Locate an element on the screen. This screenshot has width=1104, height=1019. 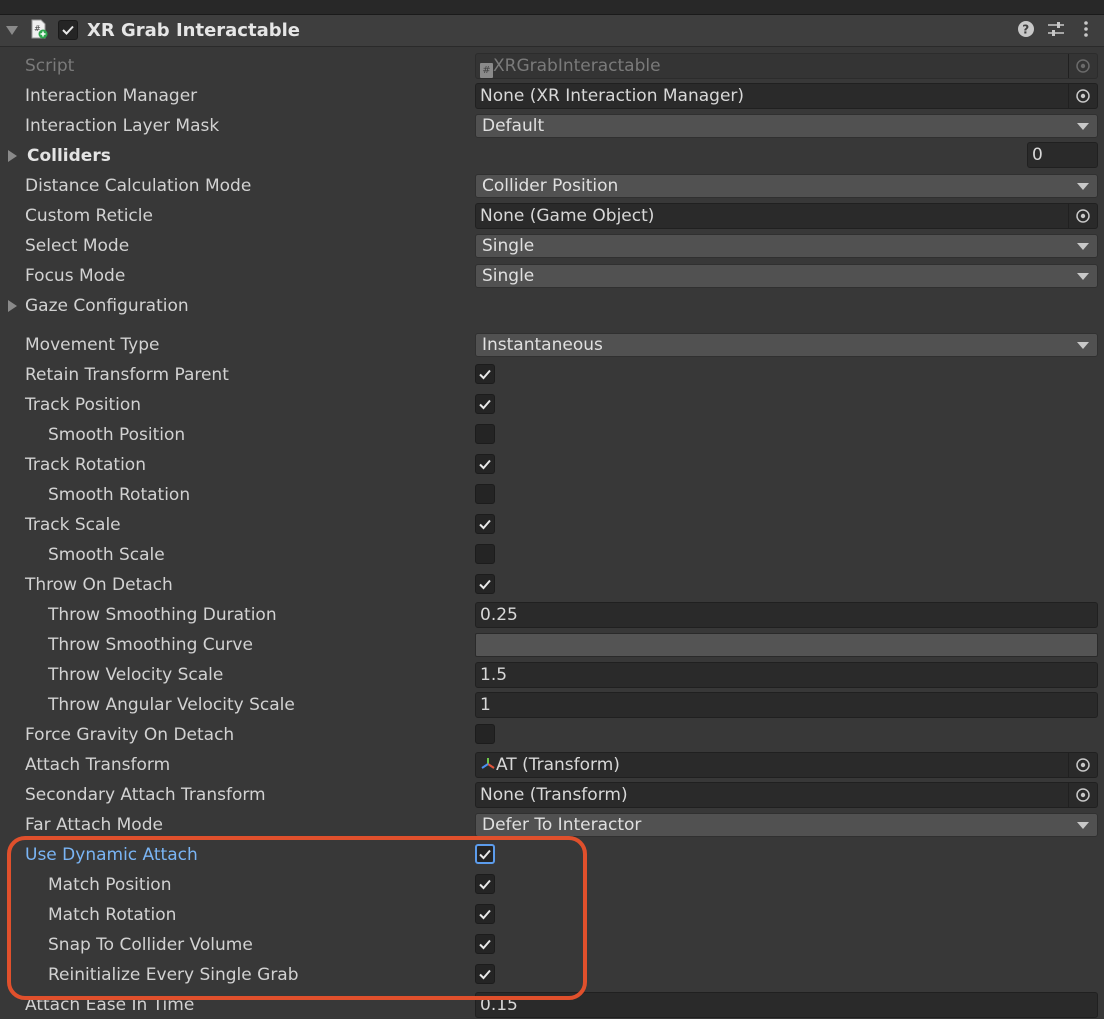
custom-reticle-value: None (Game Object) is located at coordinates (567, 216).